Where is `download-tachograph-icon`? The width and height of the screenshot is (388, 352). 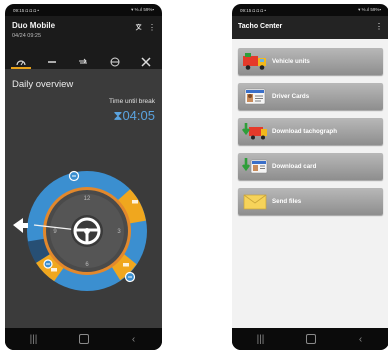 download-tachograph-icon is located at coordinates (255, 131).